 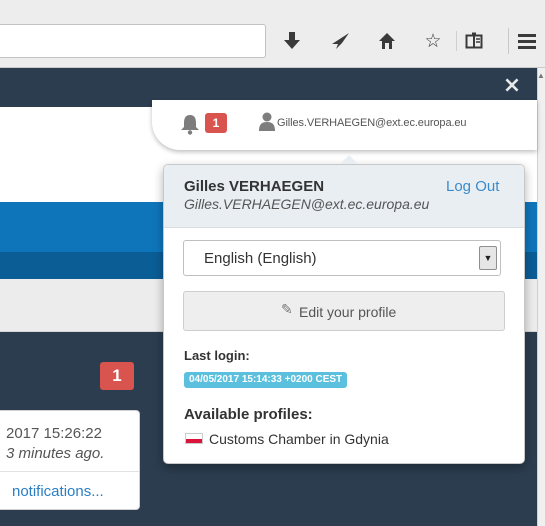 I want to click on edit-icon: ✎, so click(x=287, y=310).